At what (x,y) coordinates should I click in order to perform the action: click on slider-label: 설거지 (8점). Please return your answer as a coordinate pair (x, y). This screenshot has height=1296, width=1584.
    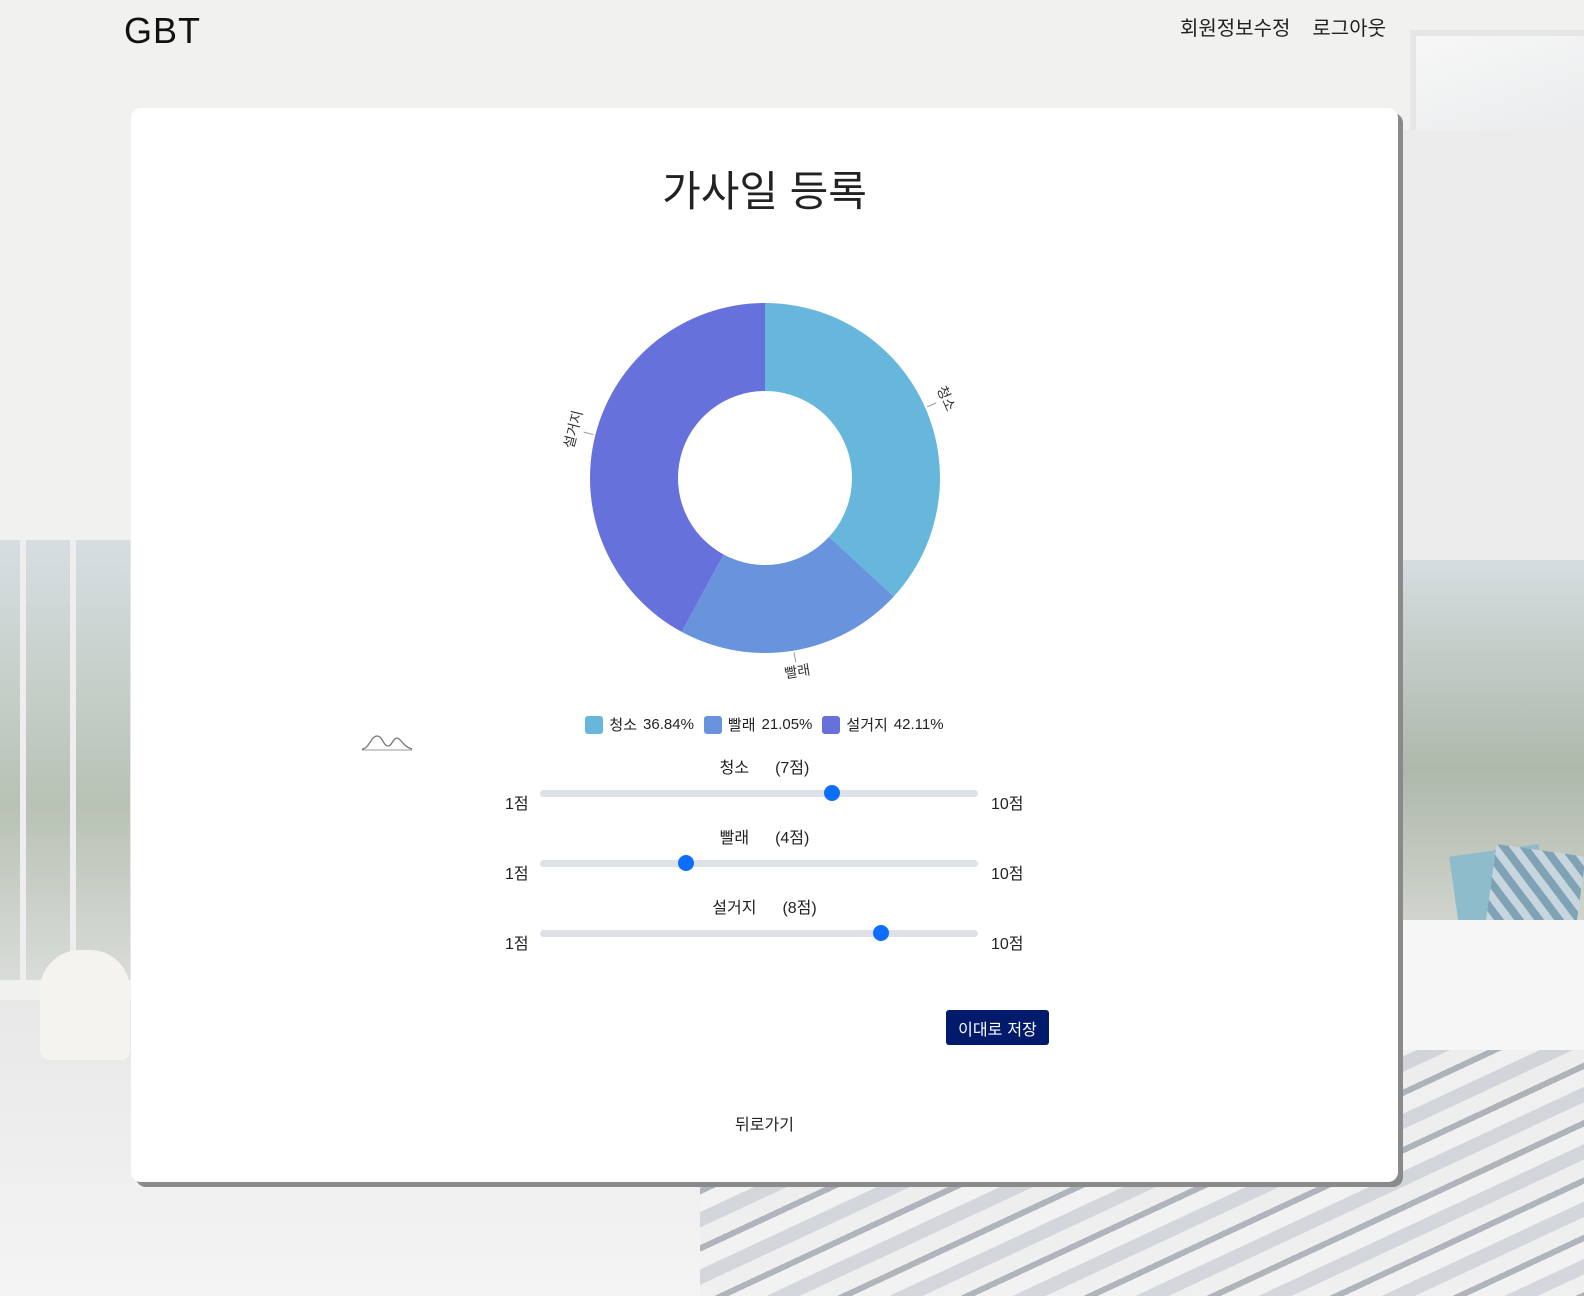
    Looking at the image, I should click on (764, 906).